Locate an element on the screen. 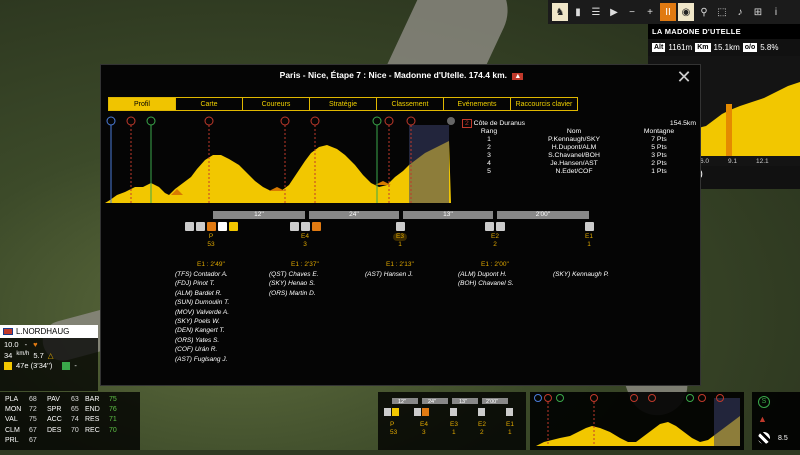  stat-label: PLA is located at coordinates (12, 399).